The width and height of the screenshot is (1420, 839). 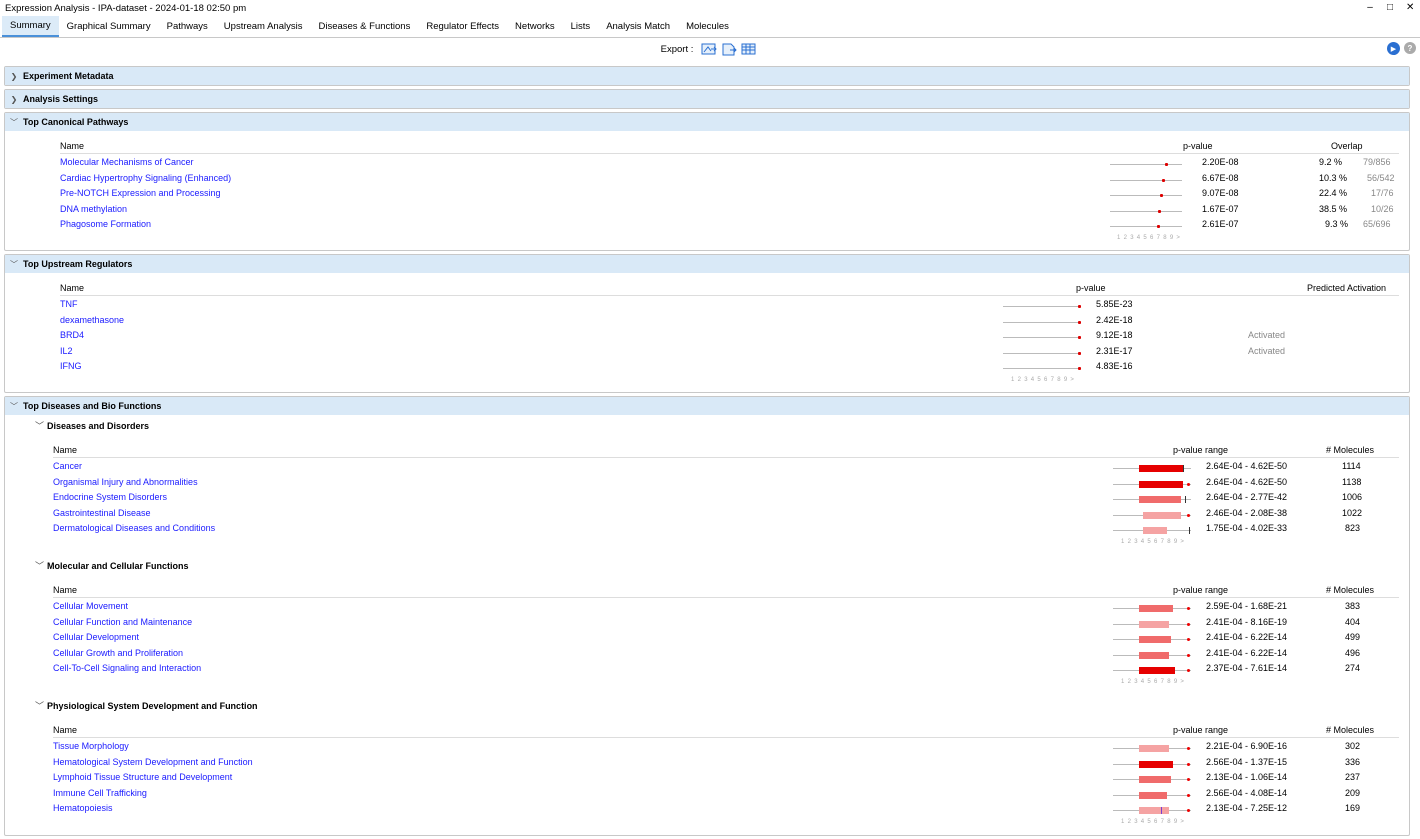 I want to click on column-header-overlap: Overlap, so click(x=1347, y=146).